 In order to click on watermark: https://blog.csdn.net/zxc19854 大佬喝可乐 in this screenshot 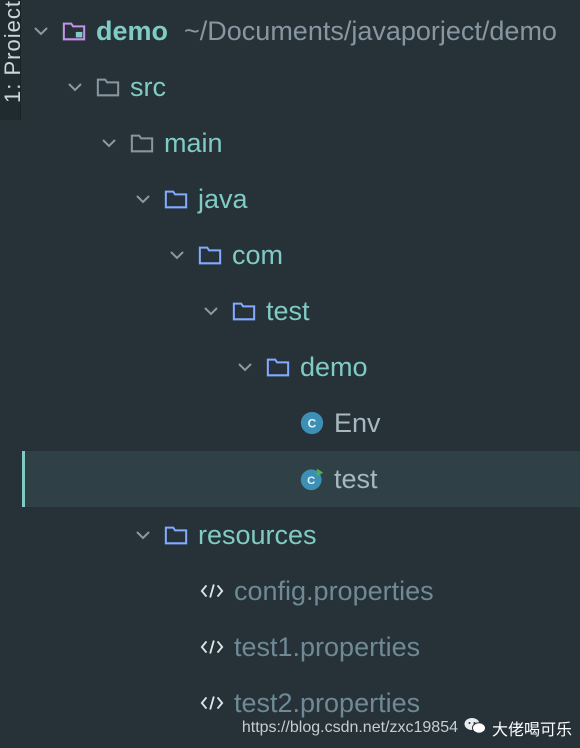, I will do `click(407, 728)`.